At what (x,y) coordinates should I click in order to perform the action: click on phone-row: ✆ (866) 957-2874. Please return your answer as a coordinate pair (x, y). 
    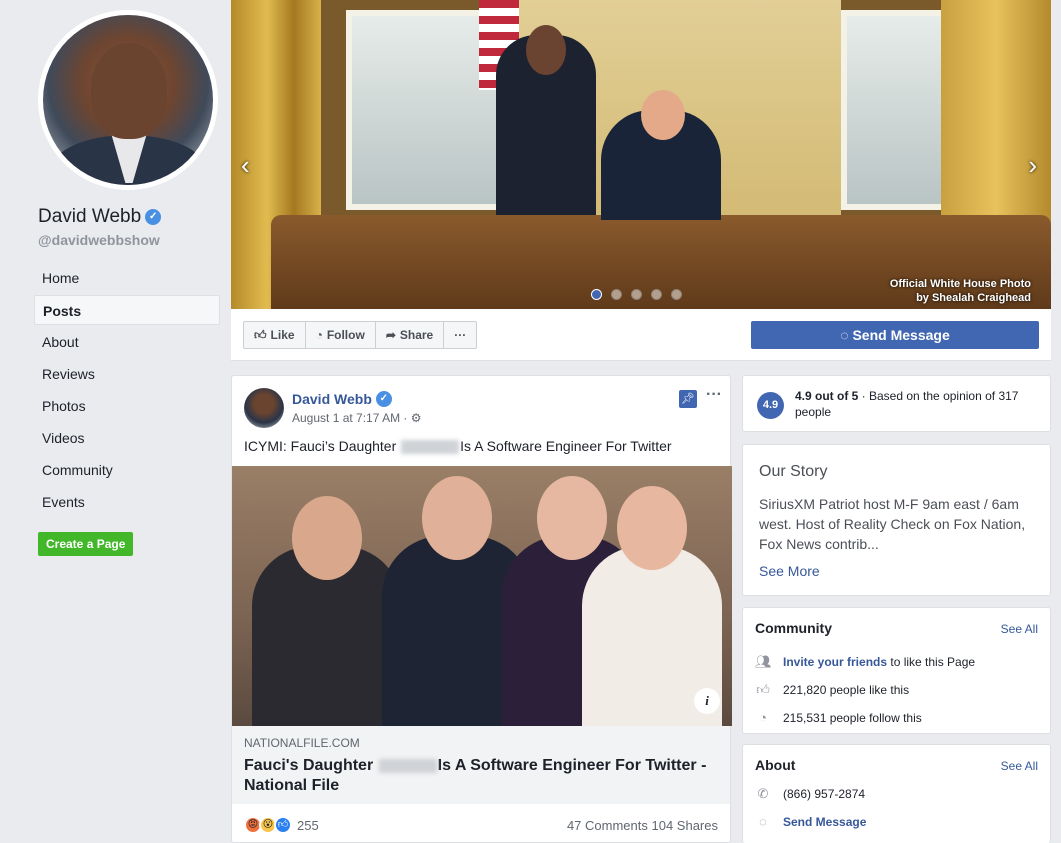
    Looking at the image, I should click on (810, 794).